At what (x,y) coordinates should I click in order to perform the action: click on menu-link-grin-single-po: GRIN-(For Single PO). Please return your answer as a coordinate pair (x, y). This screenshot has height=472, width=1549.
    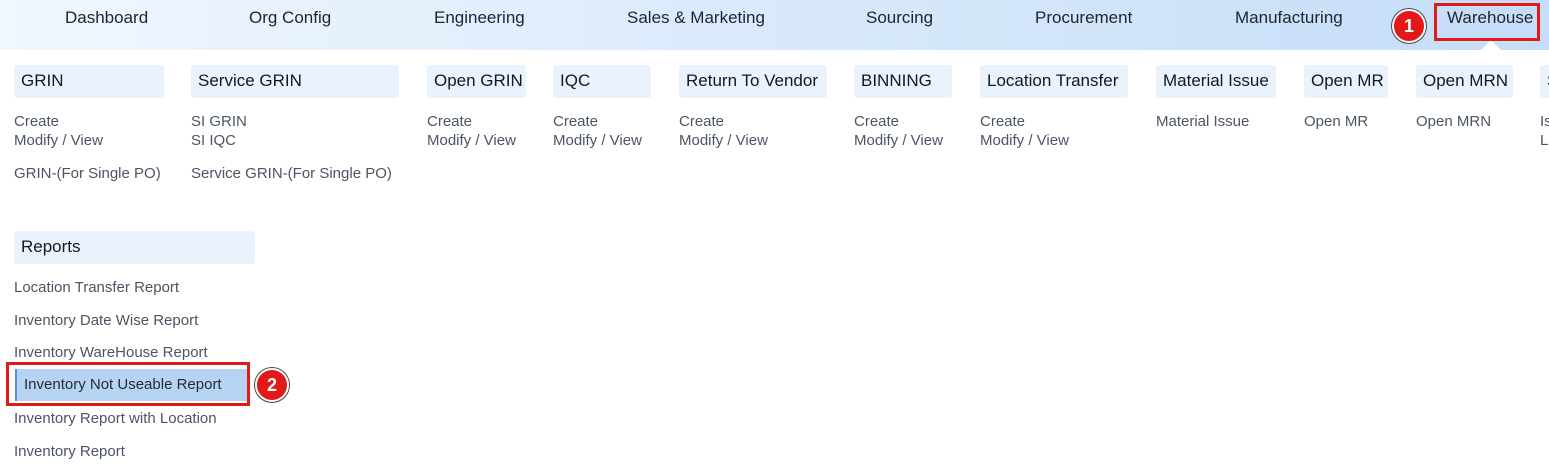
    Looking at the image, I should click on (89, 180).